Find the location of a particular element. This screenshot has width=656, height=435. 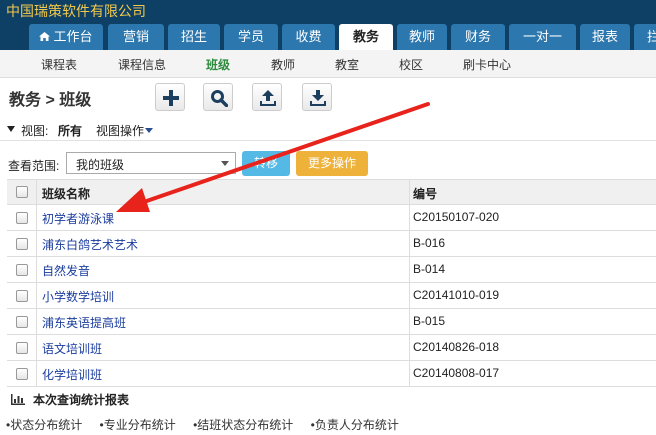

class-code: C20141010-019 is located at coordinates (456, 295).